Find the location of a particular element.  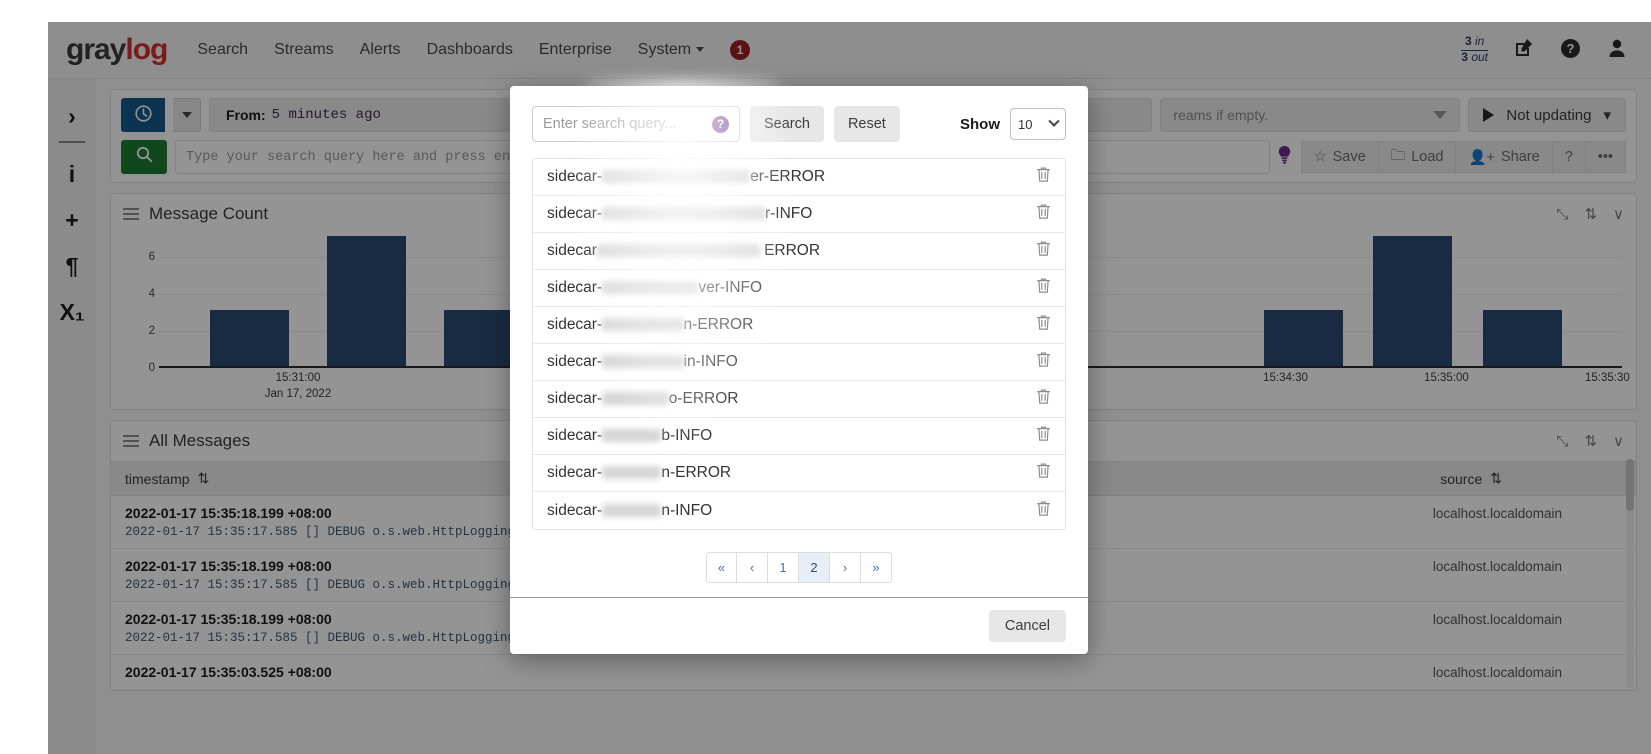

nav-item-dashboards: Dashboards is located at coordinates (470, 50).